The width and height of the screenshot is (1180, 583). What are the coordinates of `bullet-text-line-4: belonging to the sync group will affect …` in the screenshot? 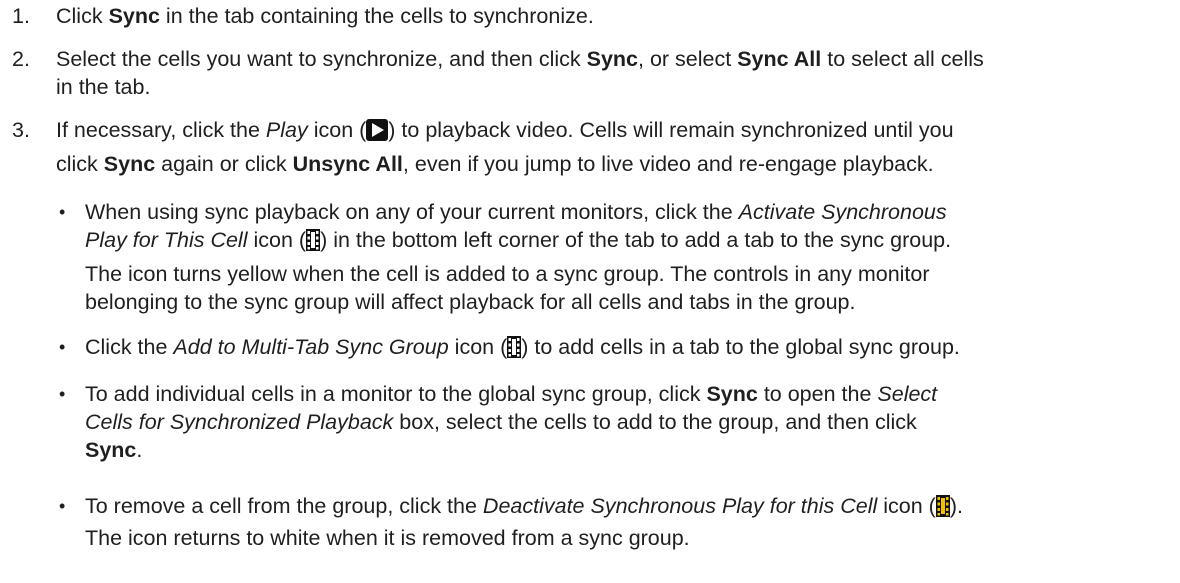 It's located at (470, 302).